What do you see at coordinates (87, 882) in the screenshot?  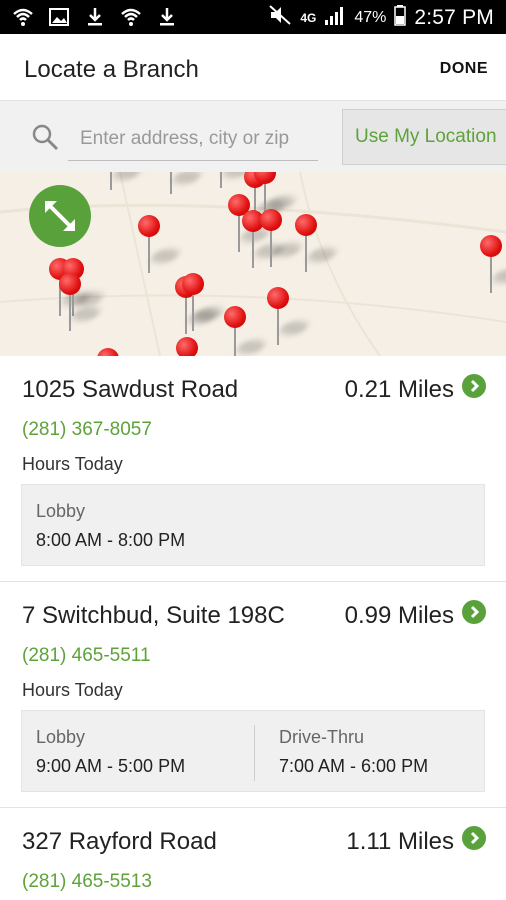 I see `branch-phone-link: (281) 465-5513` at bounding box center [87, 882].